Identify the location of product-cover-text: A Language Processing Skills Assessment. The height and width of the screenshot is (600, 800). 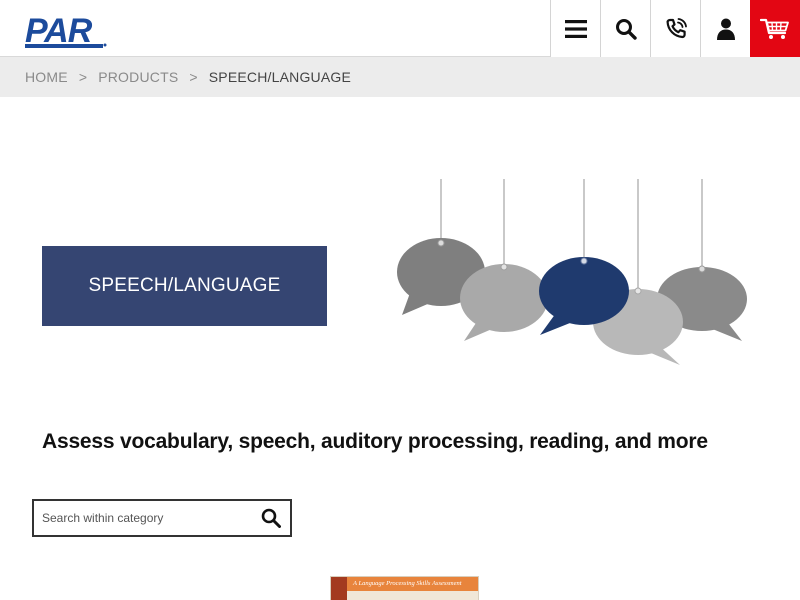
(407, 583).